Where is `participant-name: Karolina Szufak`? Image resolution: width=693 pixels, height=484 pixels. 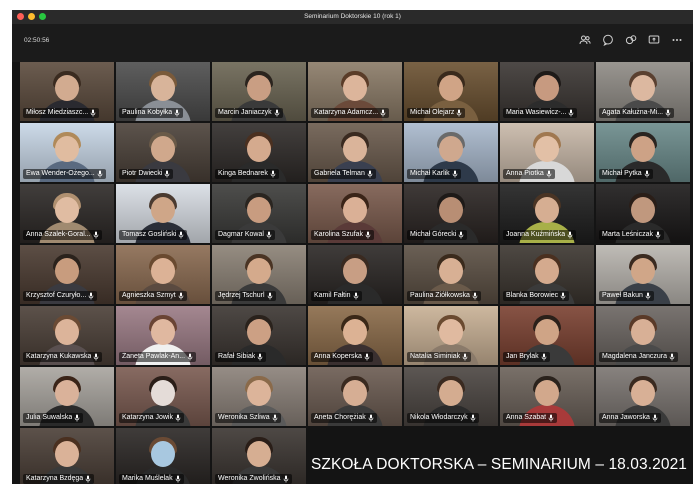 participant-name: Karolina Szufak is located at coordinates (339, 234).